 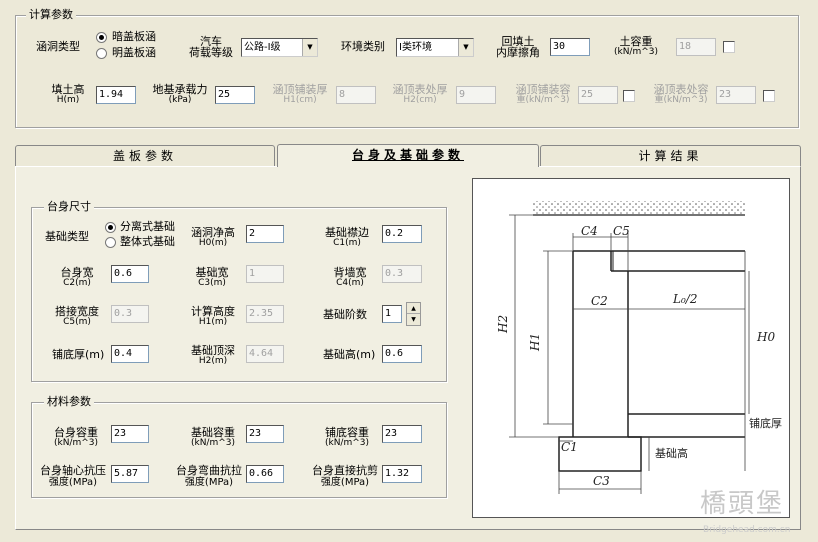 I want to click on radio-dark-culvert-label: 暗盖板涵, so click(x=134, y=37).